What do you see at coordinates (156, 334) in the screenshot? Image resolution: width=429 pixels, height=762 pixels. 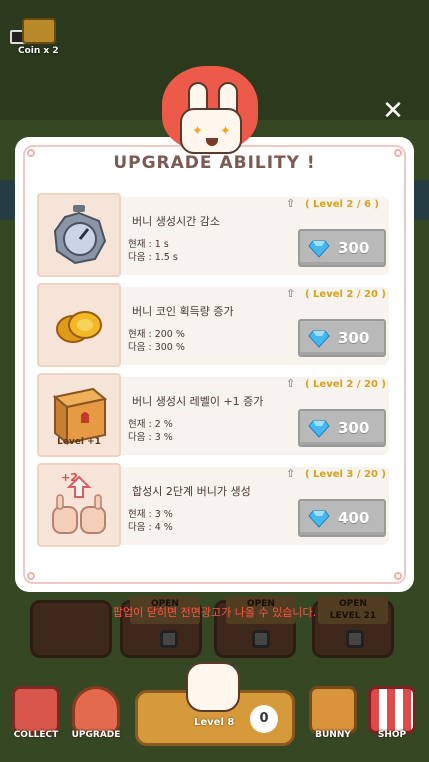 I see `upgrade-current-value: 현재 : 200 %` at bounding box center [156, 334].